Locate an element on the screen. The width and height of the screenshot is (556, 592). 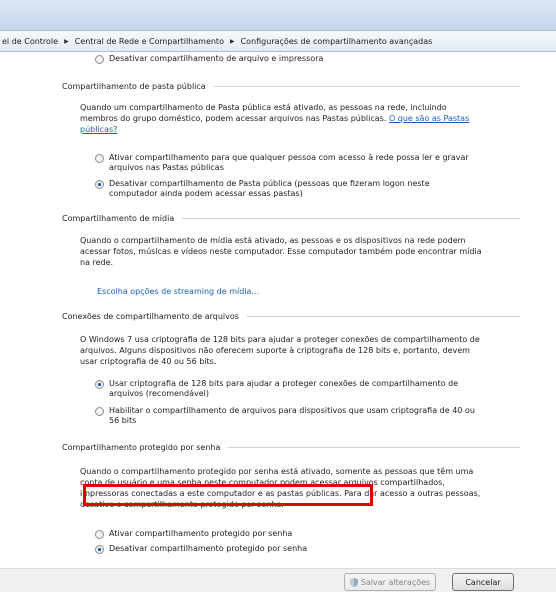
section-title-text: Compartilhamento de pasta pública is located at coordinates (134, 86).